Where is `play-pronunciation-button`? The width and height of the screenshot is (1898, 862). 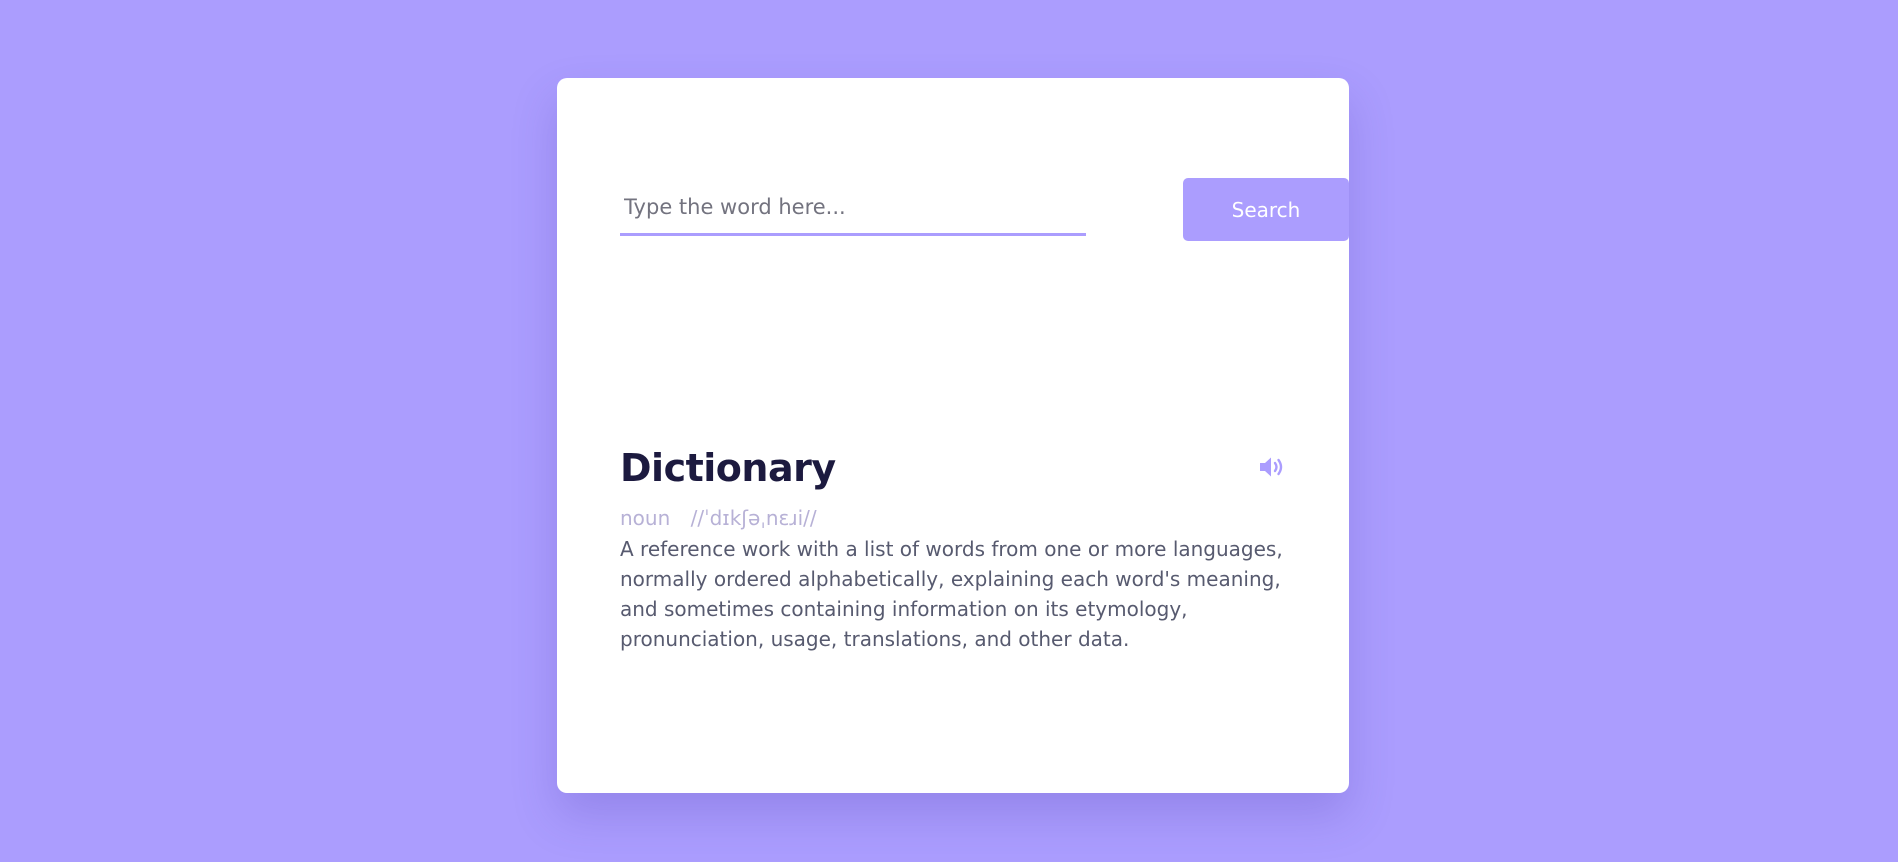 play-pronunciation-button is located at coordinates (1272, 467).